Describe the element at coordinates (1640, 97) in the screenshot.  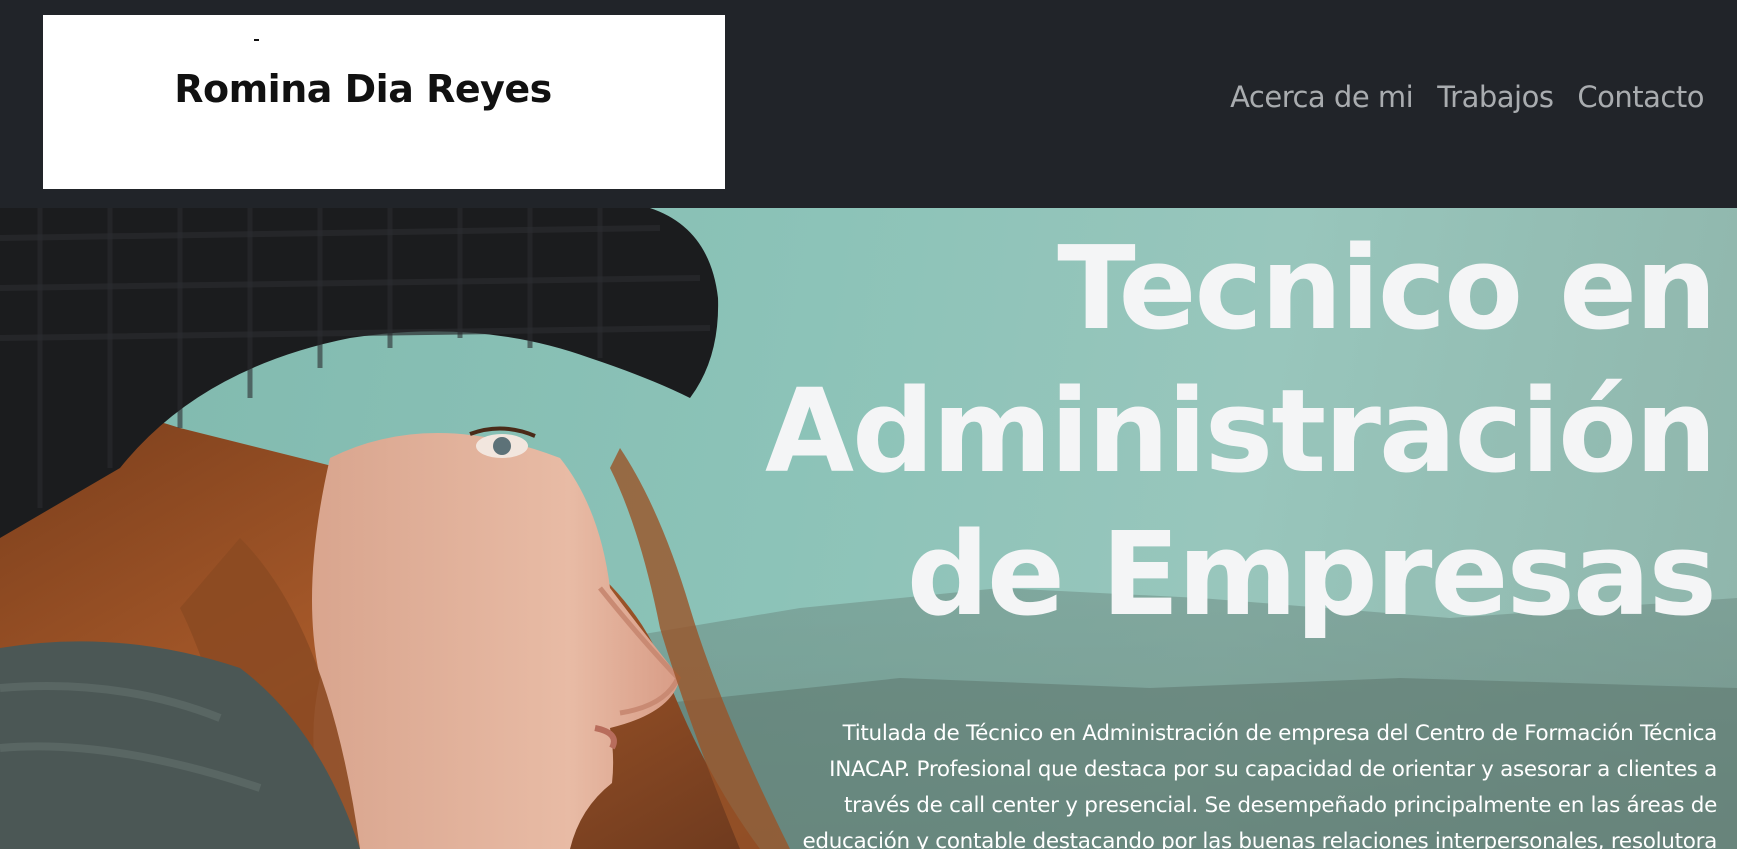
I see `nav-link-contacto: Contacto` at that location.